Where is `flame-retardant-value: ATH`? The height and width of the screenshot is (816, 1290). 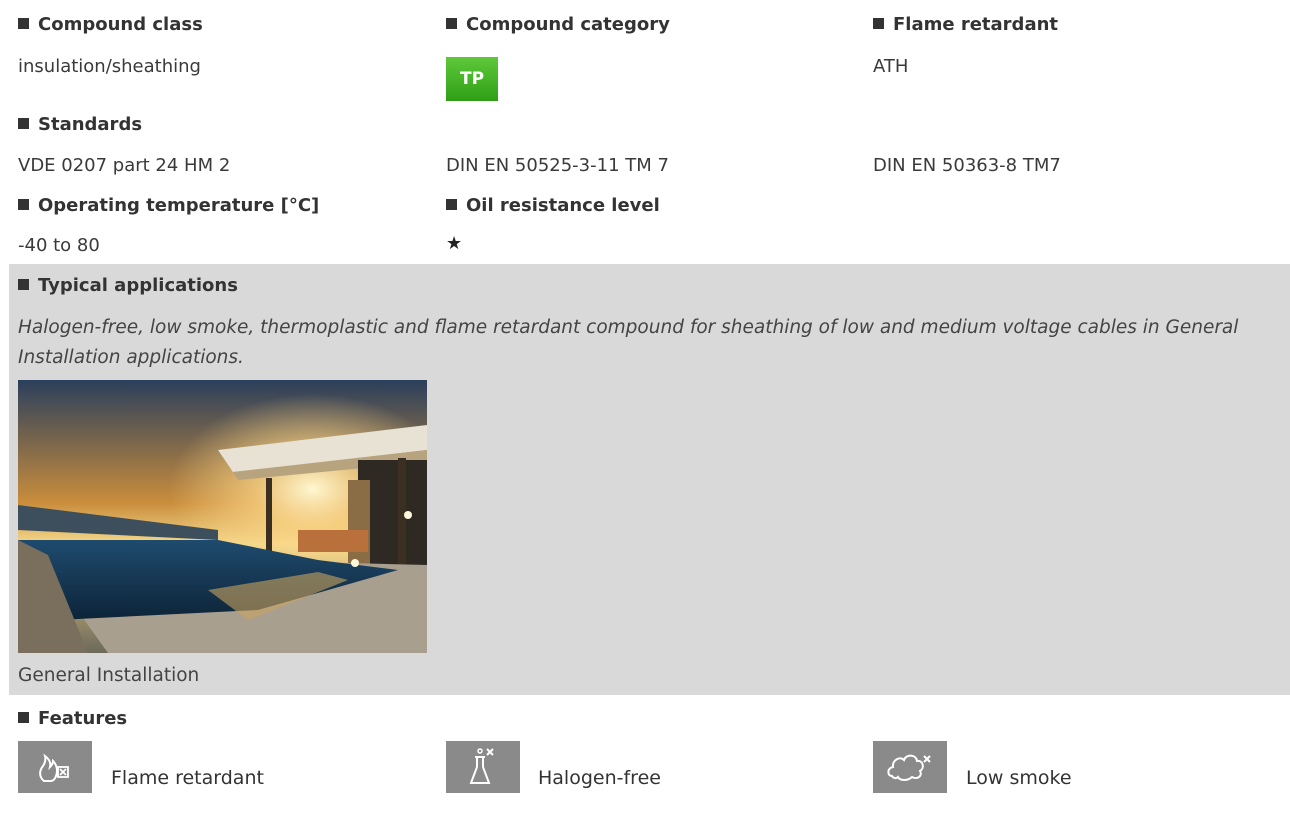
flame-retardant-value: ATH is located at coordinates (891, 66).